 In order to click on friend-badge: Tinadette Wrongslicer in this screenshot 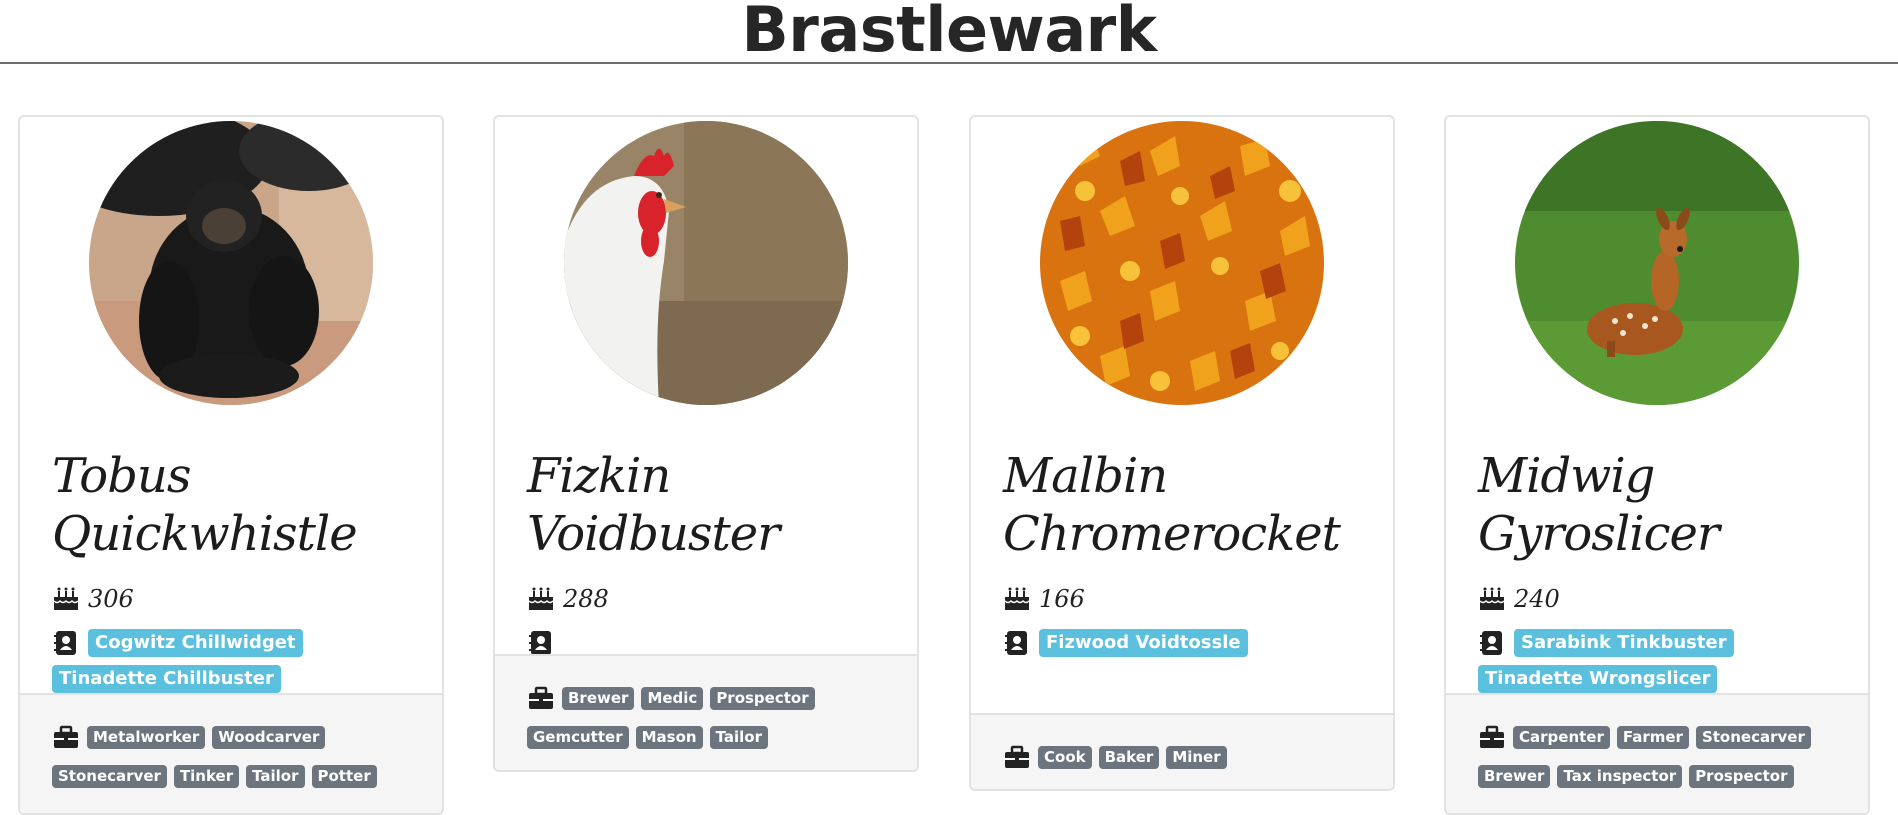, I will do `click(1598, 679)`.